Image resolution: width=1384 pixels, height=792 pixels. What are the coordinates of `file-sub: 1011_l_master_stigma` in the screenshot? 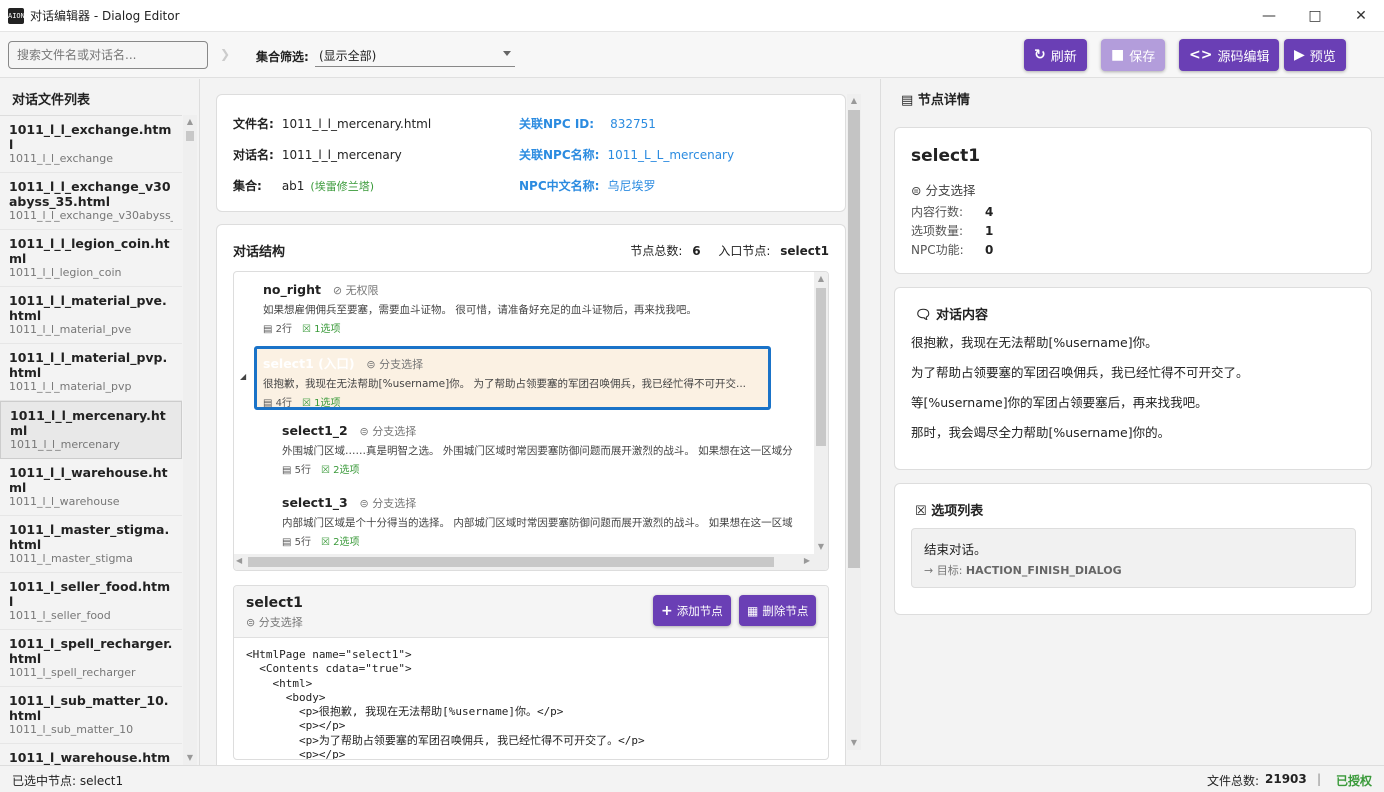 It's located at (71, 558).